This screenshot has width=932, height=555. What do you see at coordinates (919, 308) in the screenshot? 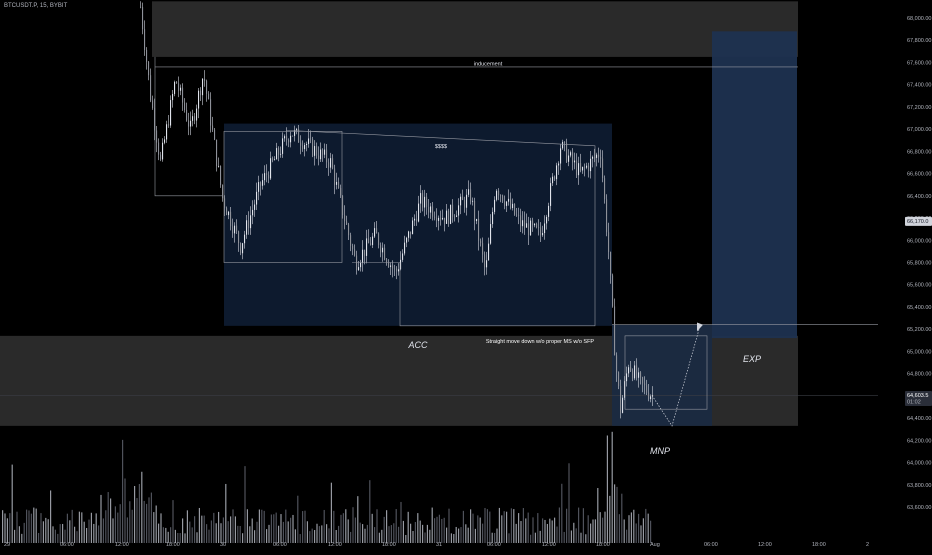
I see `y-tick-label: 65,400.00` at bounding box center [919, 308].